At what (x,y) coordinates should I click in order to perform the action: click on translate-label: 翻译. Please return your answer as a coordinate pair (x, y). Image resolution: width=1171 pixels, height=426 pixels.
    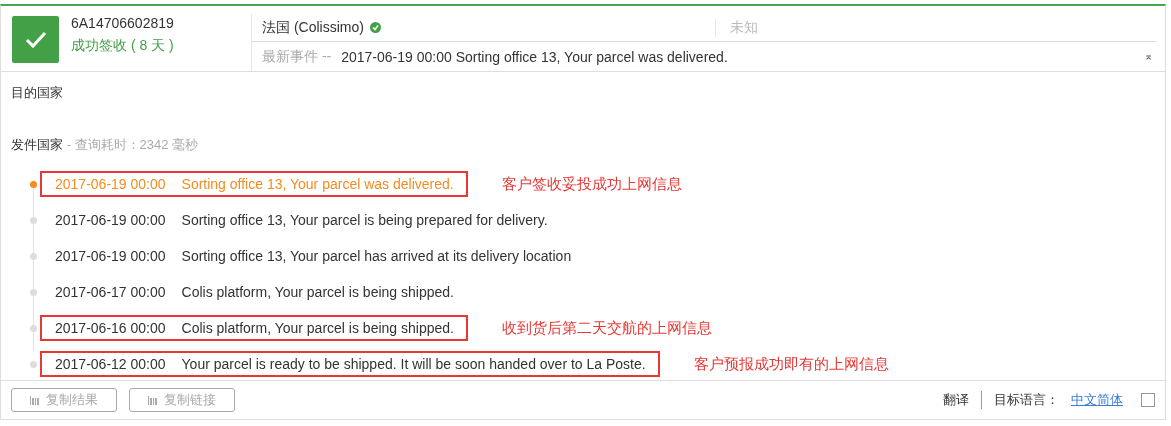
    Looking at the image, I should click on (956, 400).